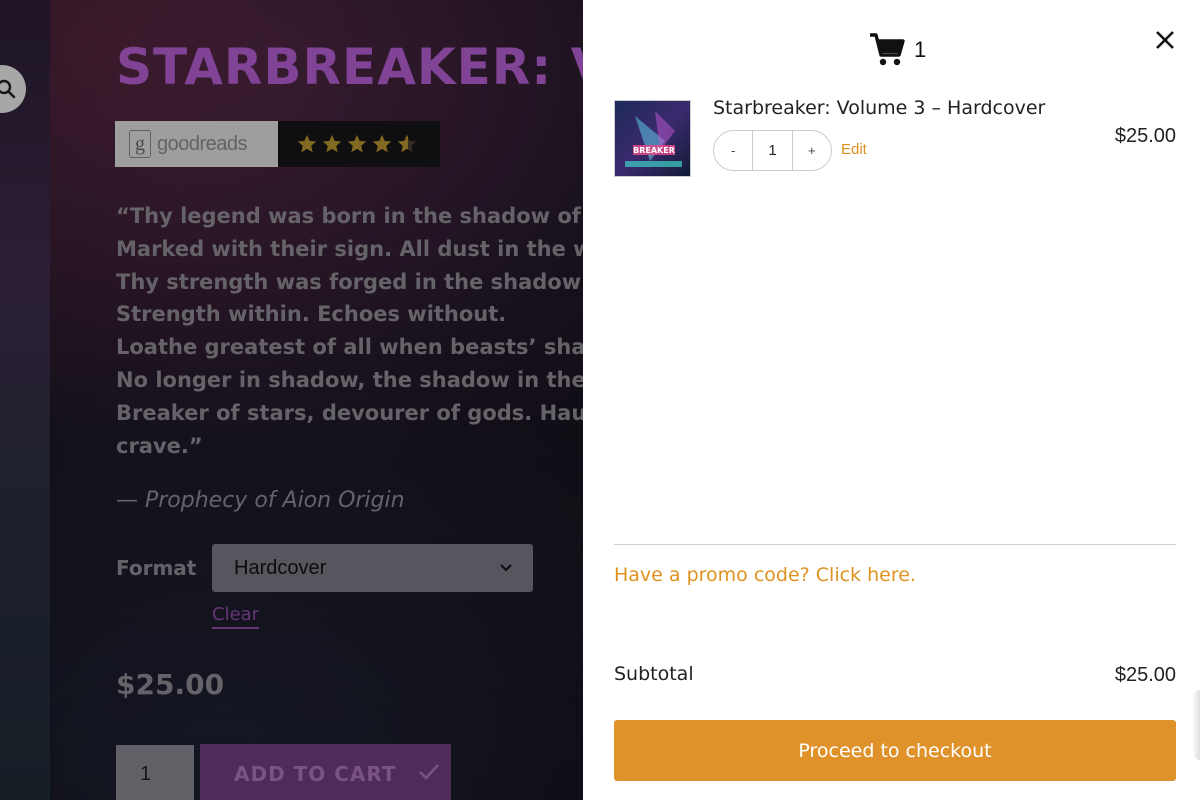 The height and width of the screenshot is (800, 1200). Describe the element at coordinates (1145, 136) in the screenshot. I see `cart-item-price: $25.00` at that location.